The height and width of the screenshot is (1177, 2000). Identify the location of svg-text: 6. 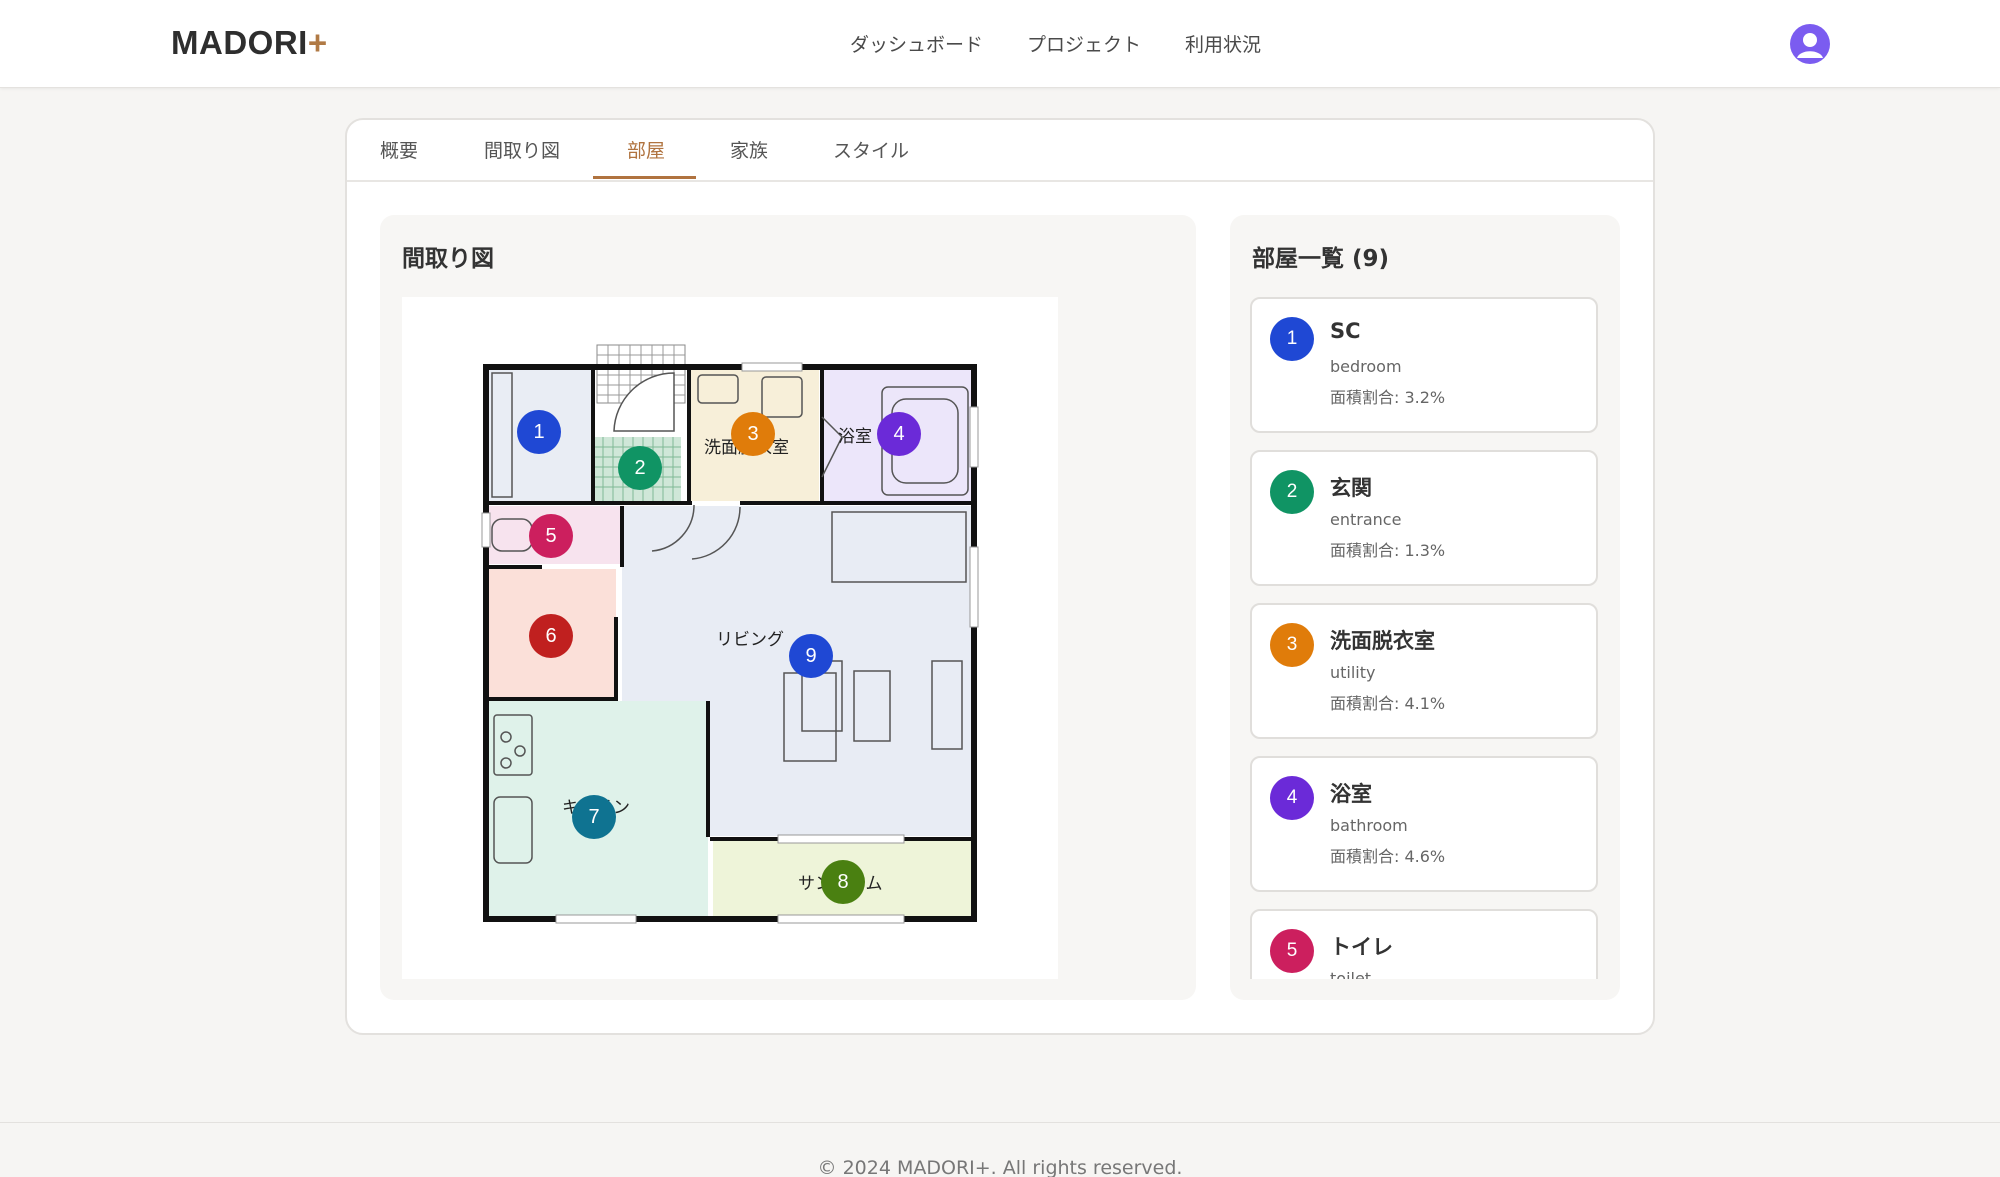
(550, 636).